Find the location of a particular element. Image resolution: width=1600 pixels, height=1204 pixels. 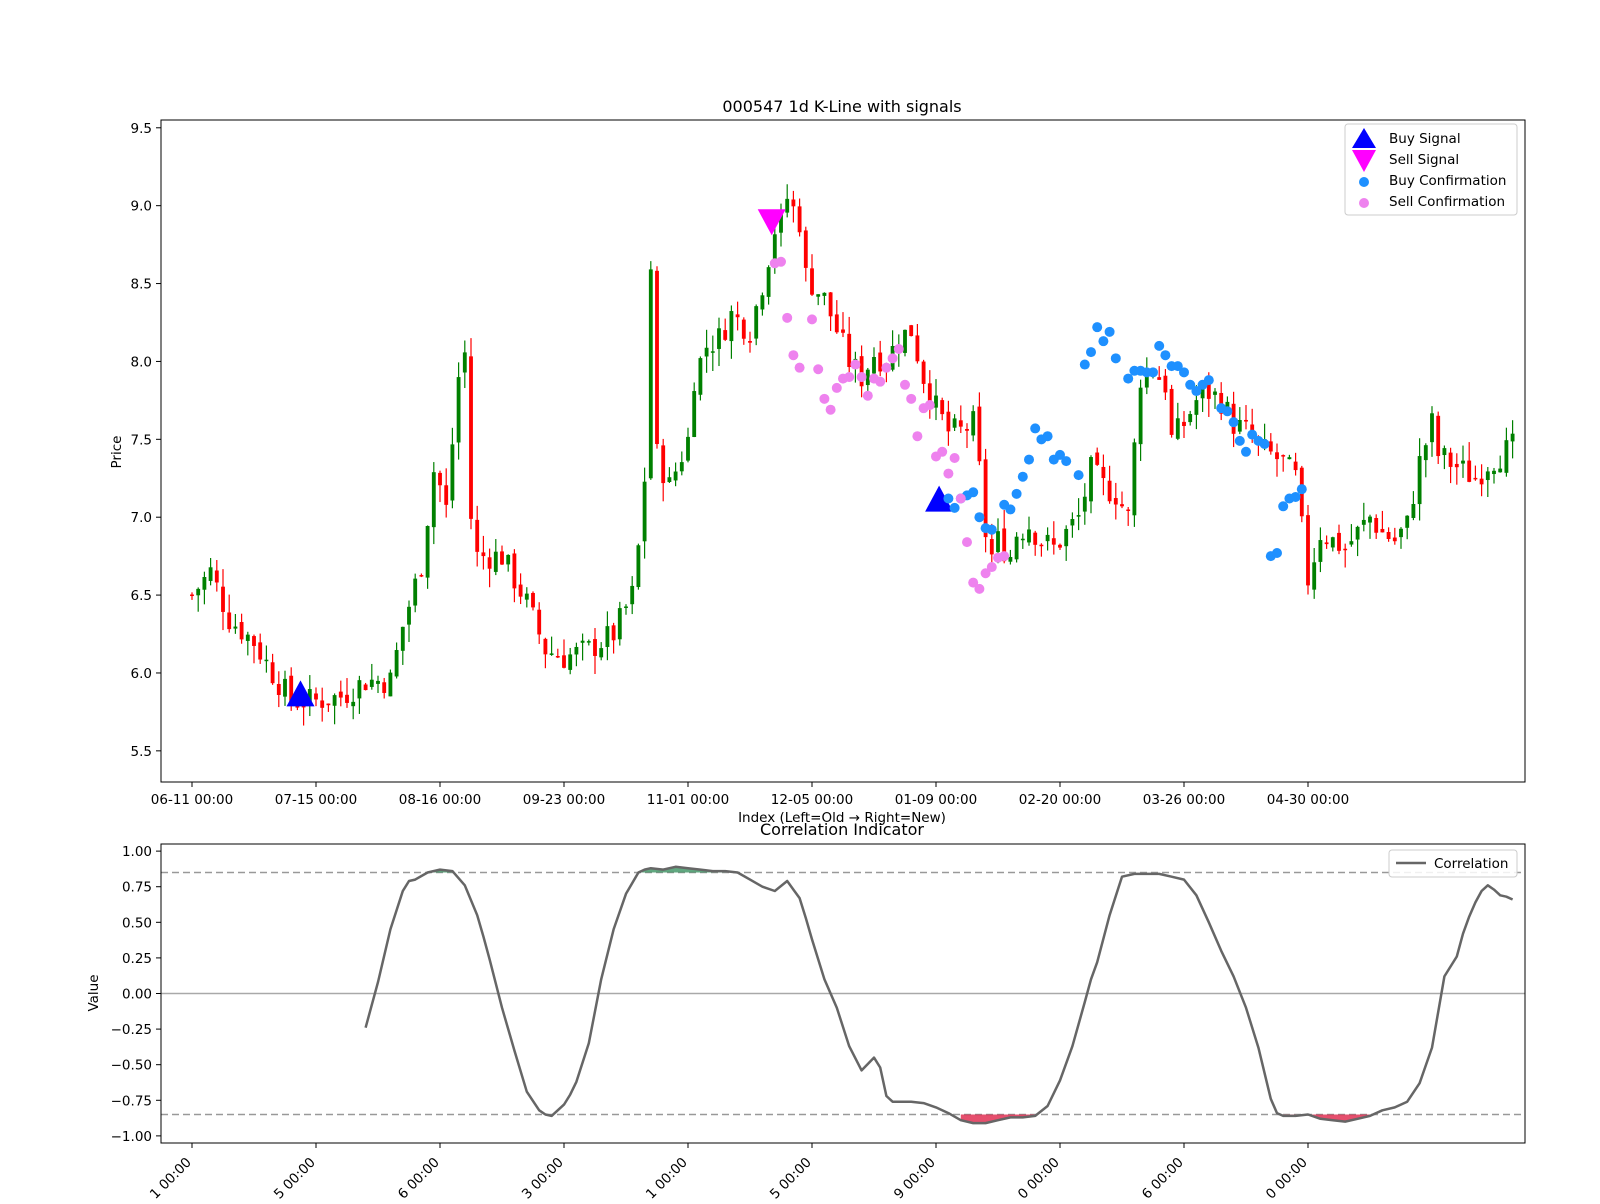

kline-x-tick-label: 06-11 00:00 is located at coordinates (192, 800).